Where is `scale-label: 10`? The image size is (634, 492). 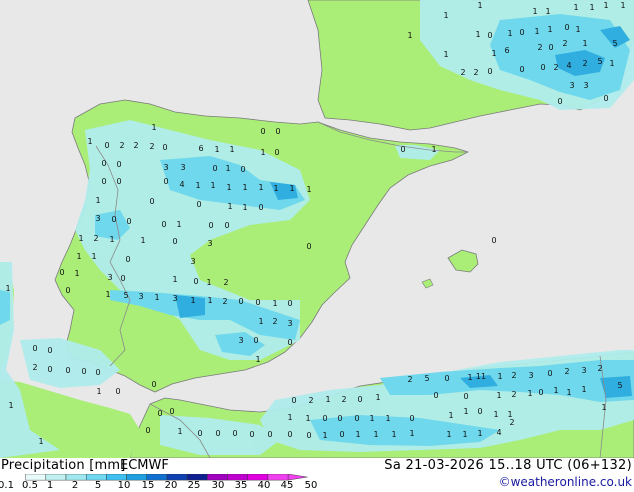
scale-label: 10 is located at coordinates (124, 485).